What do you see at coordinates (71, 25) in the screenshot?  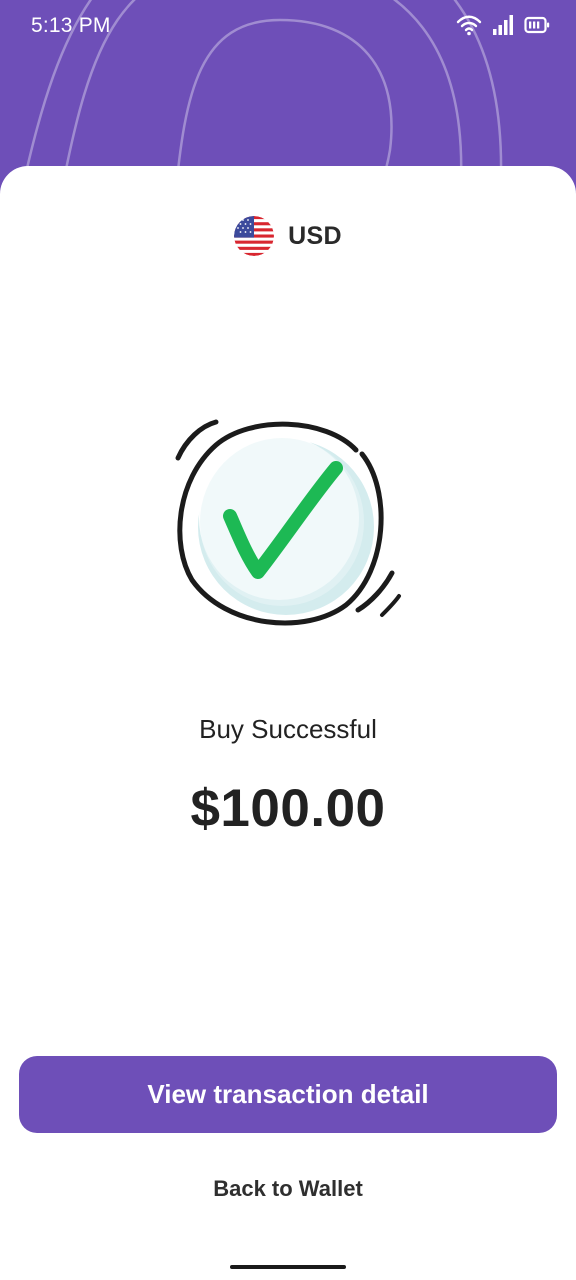 I see `status-time: 5:13 PM` at bounding box center [71, 25].